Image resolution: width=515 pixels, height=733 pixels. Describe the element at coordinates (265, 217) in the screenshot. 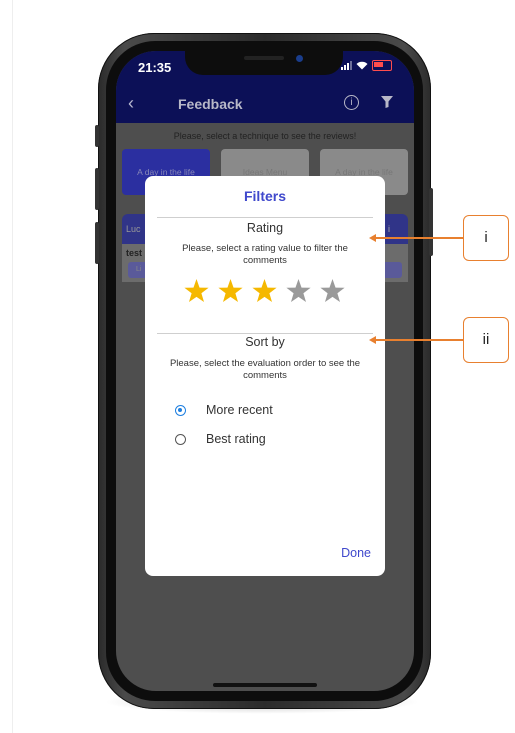

I see `rating-divider` at that location.